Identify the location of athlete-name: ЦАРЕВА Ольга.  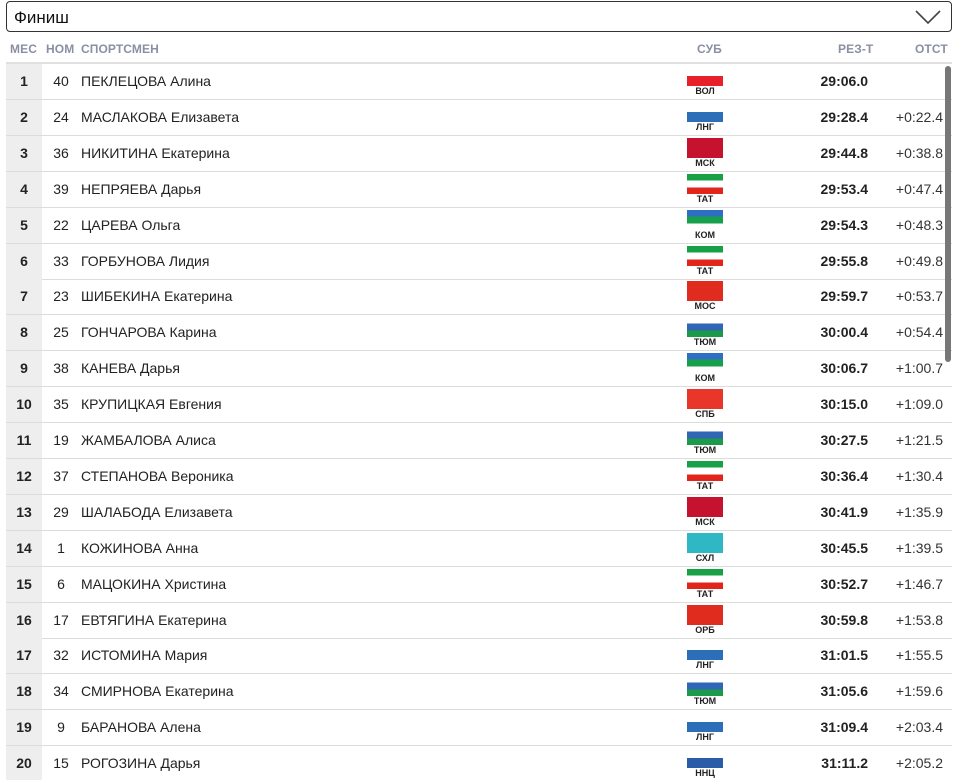
(130, 225).